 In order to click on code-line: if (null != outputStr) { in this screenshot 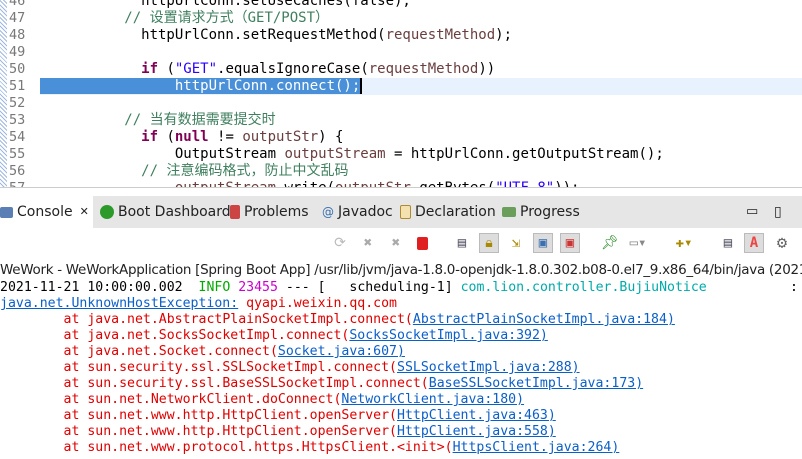, I will do `click(421, 137)`.